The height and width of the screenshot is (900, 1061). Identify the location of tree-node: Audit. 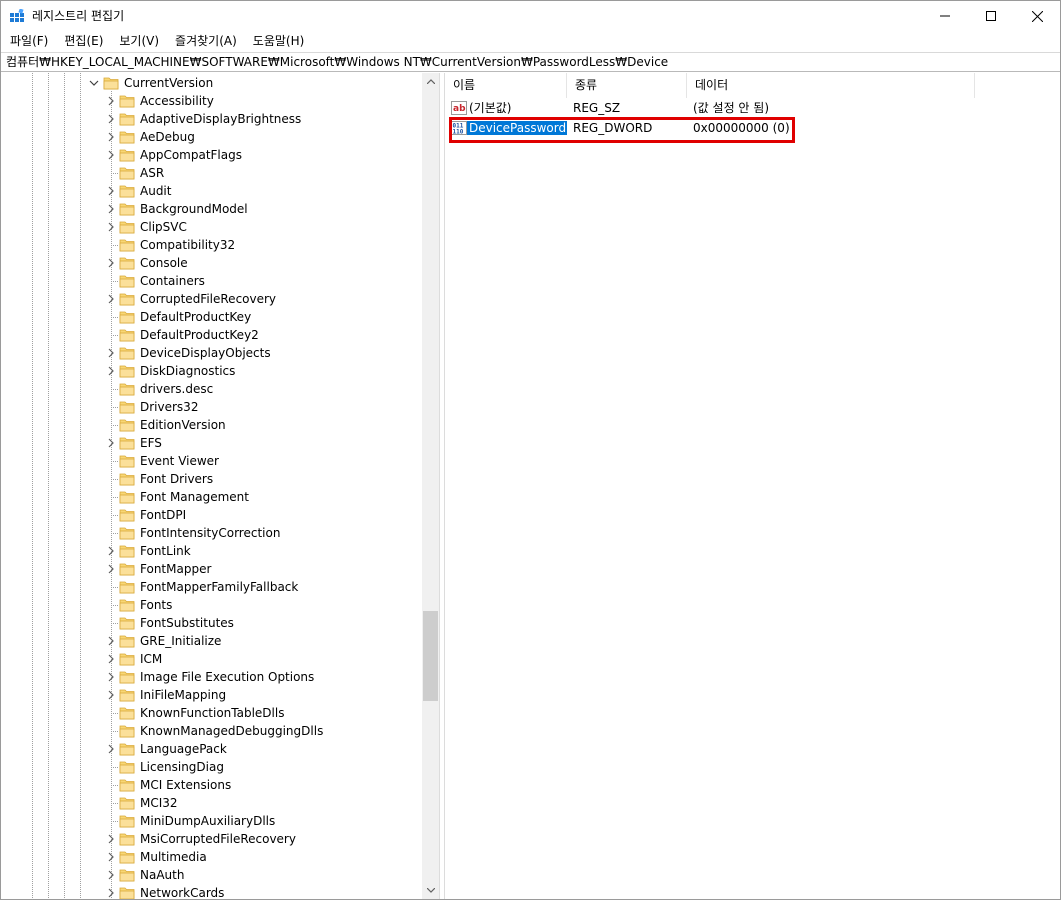
(211, 191).